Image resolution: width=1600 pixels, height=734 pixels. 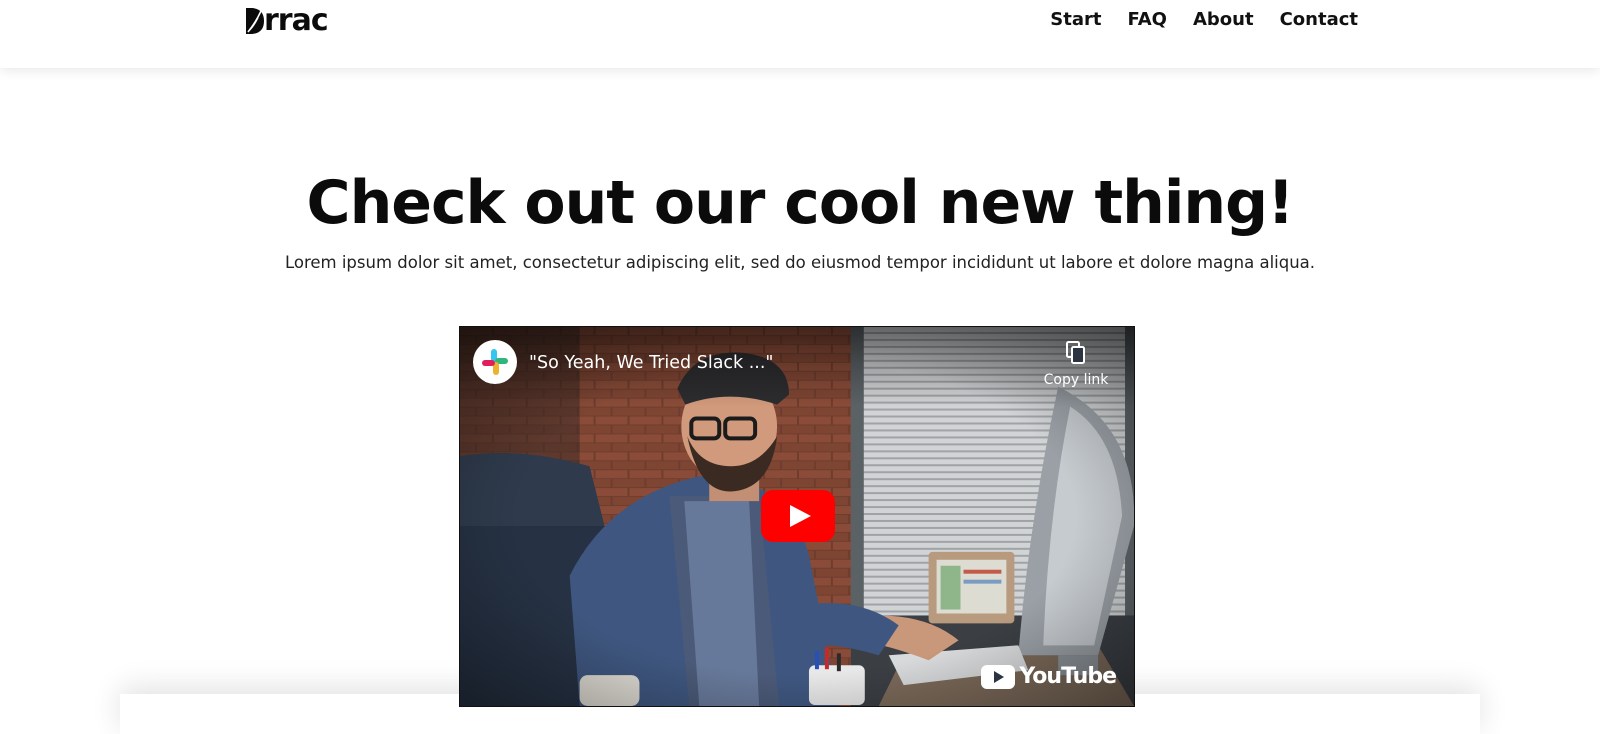 What do you see at coordinates (255, 21) in the screenshot?
I see `leaf-d-icon` at bounding box center [255, 21].